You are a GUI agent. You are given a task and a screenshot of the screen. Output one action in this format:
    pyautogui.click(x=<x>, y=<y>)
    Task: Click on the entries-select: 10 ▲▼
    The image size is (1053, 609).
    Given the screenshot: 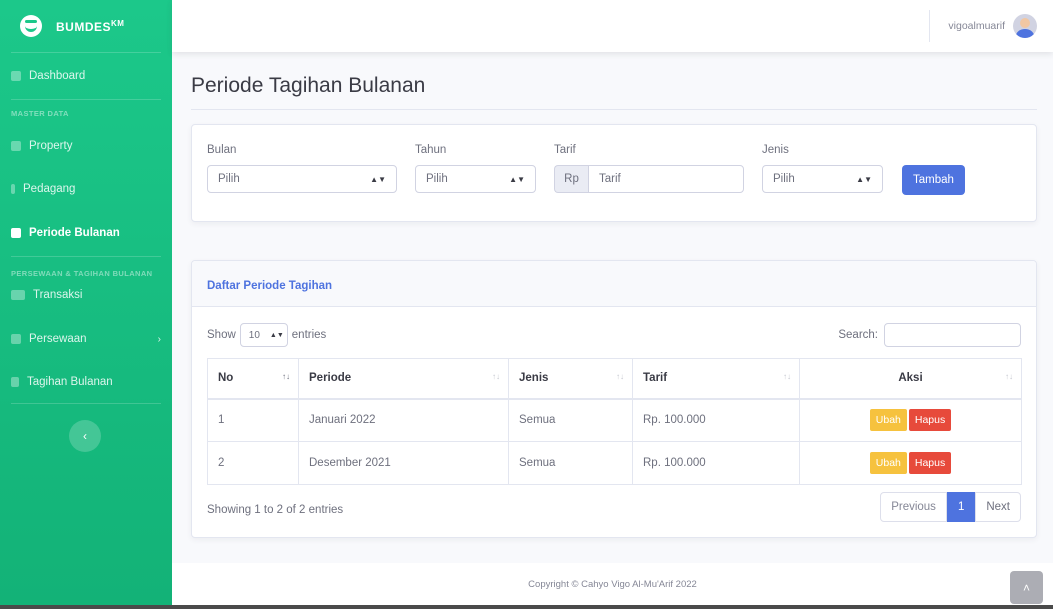 What is the action you would take?
    pyautogui.click(x=263, y=335)
    